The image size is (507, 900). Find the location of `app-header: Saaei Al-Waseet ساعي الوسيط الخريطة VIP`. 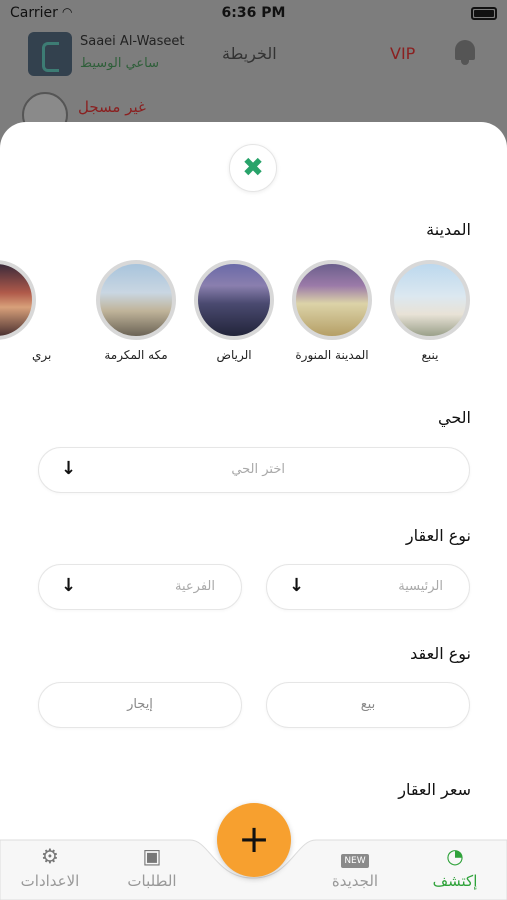

app-header: Saaei Al-Waseet ساعي الوسيط الخريطة VIP is located at coordinates (253, 58).